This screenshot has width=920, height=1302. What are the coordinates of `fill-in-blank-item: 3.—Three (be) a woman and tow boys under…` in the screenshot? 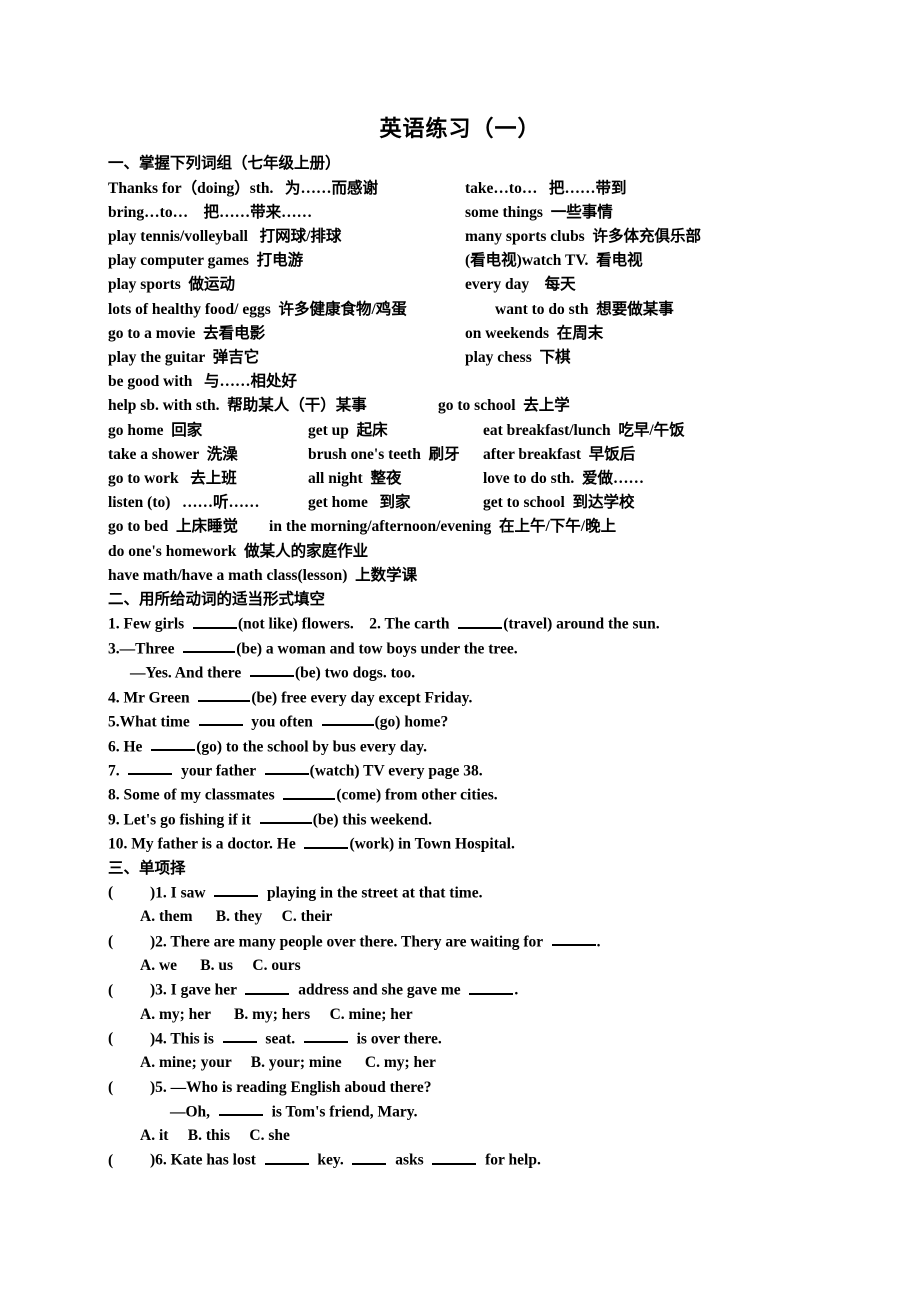 It's located at (508, 649).